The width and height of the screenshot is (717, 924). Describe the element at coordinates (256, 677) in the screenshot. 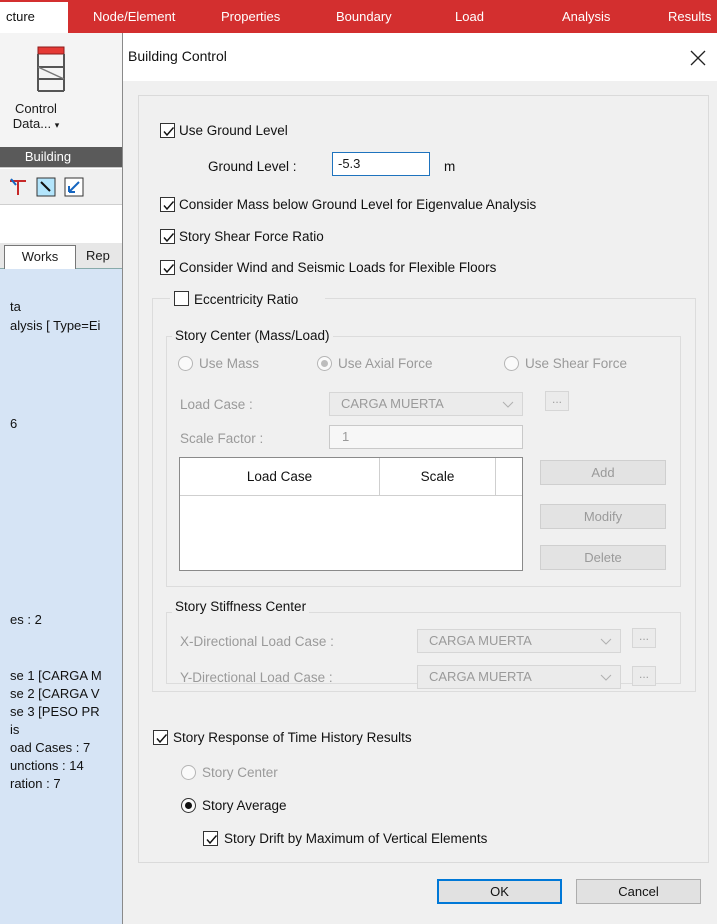

I see `y-load-case-label: Y-Directional Load Case :` at that location.